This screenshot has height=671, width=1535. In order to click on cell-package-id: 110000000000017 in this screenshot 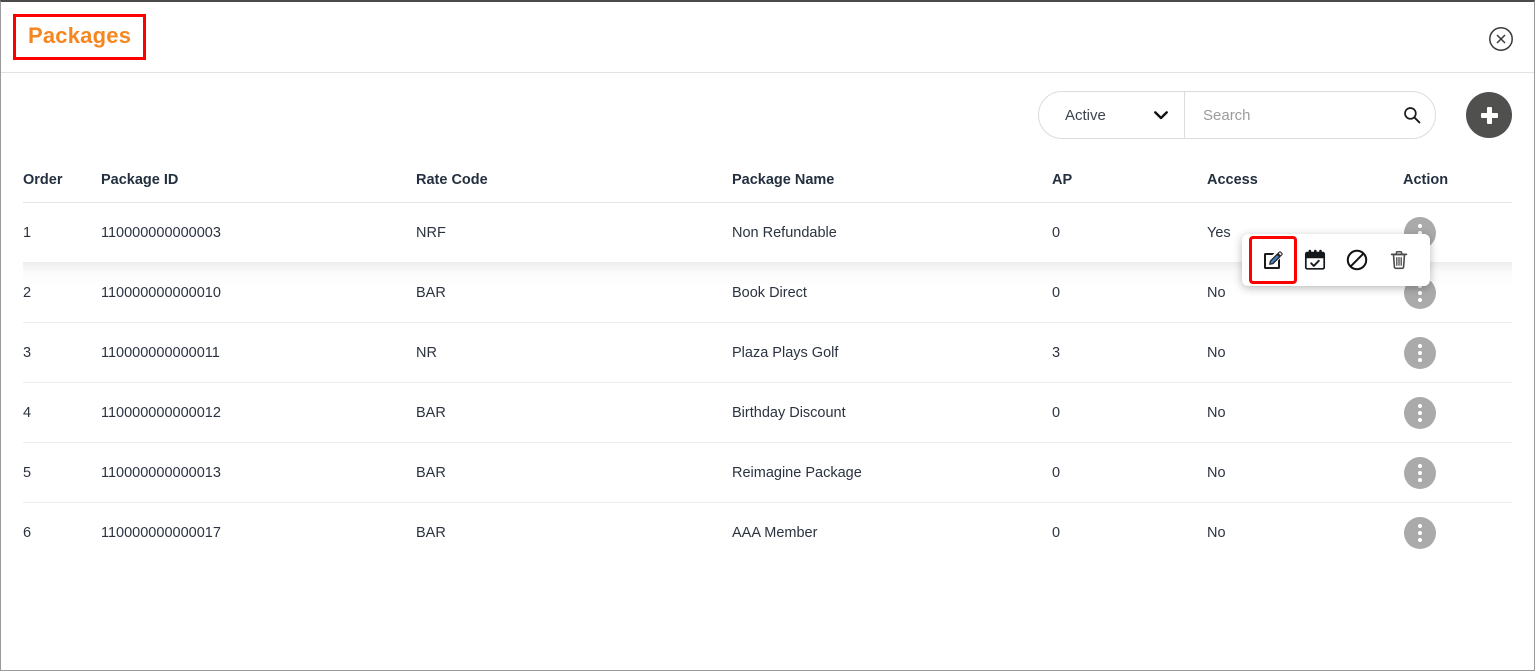, I will do `click(161, 533)`.